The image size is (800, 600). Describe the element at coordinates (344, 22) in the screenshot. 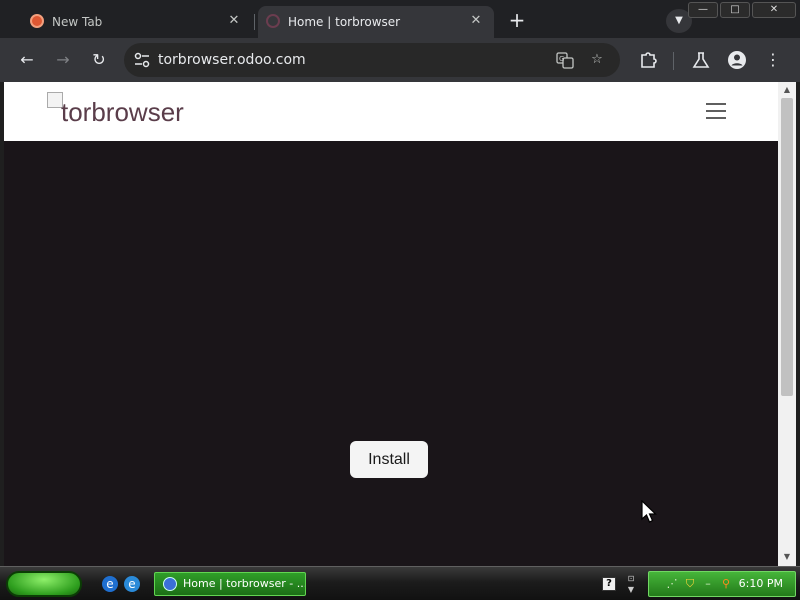

I see `tab-title: Home | torbrowser` at that location.